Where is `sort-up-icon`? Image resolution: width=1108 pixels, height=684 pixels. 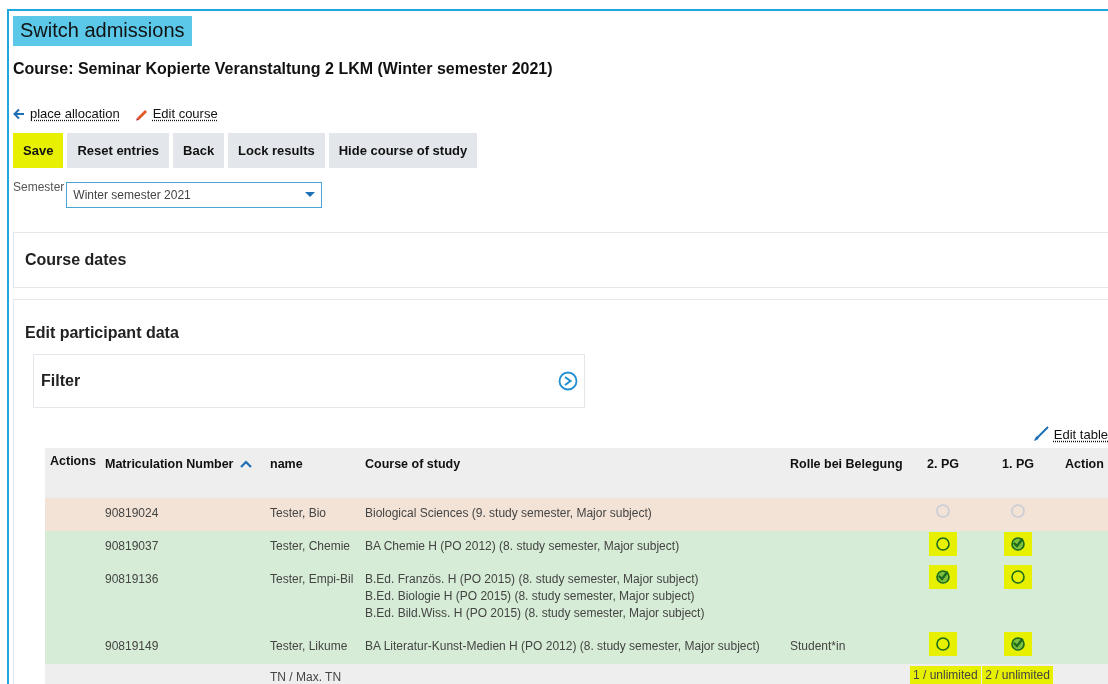
sort-up-icon is located at coordinates (245, 464).